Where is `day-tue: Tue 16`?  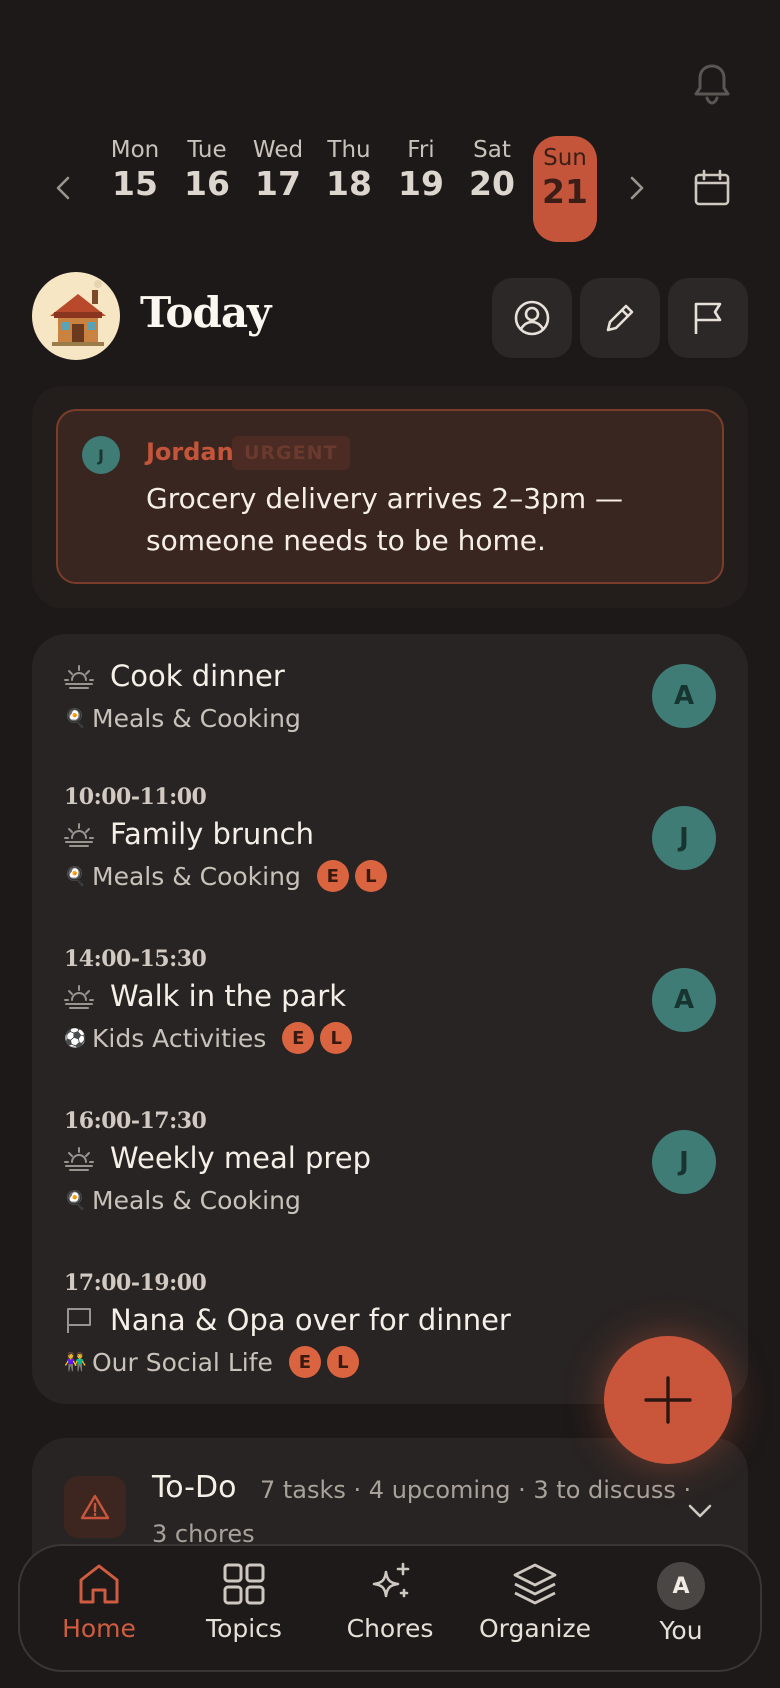 day-tue: Tue 16 is located at coordinates (207, 170).